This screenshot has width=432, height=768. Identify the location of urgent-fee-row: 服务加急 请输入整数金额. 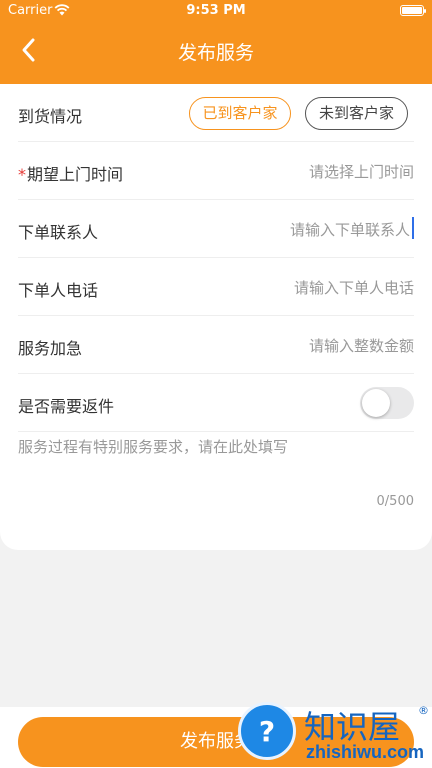
(216, 345).